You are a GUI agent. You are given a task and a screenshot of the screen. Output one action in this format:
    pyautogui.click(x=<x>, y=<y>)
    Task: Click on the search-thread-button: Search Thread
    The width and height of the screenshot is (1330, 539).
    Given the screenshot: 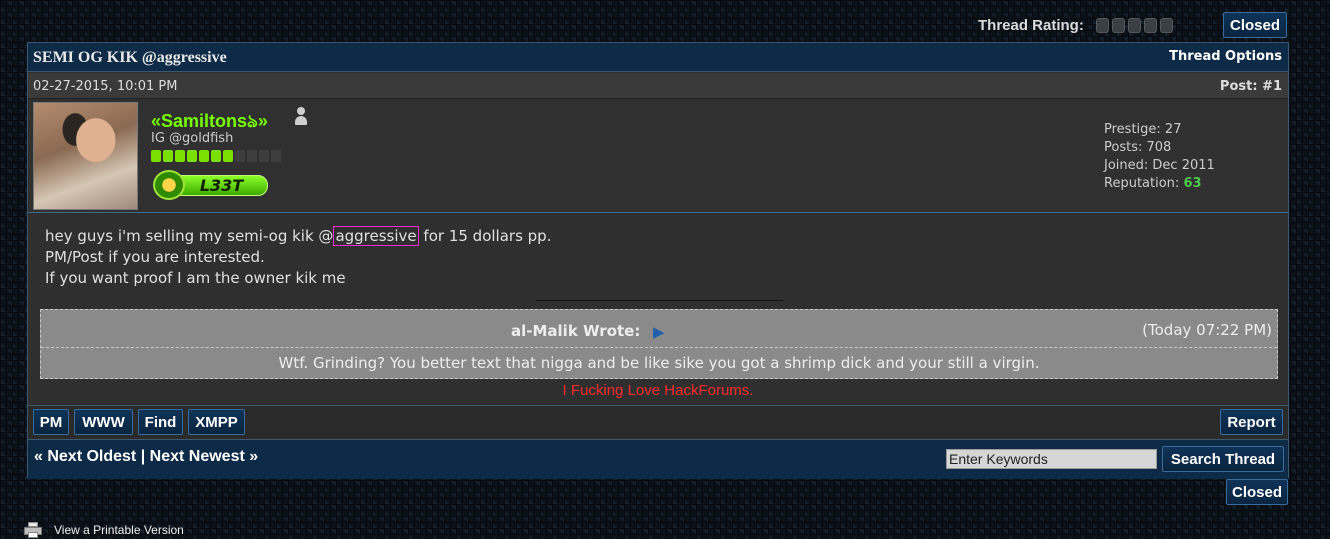 What is the action you would take?
    pyautogui.click(x=1223, y=459)
    